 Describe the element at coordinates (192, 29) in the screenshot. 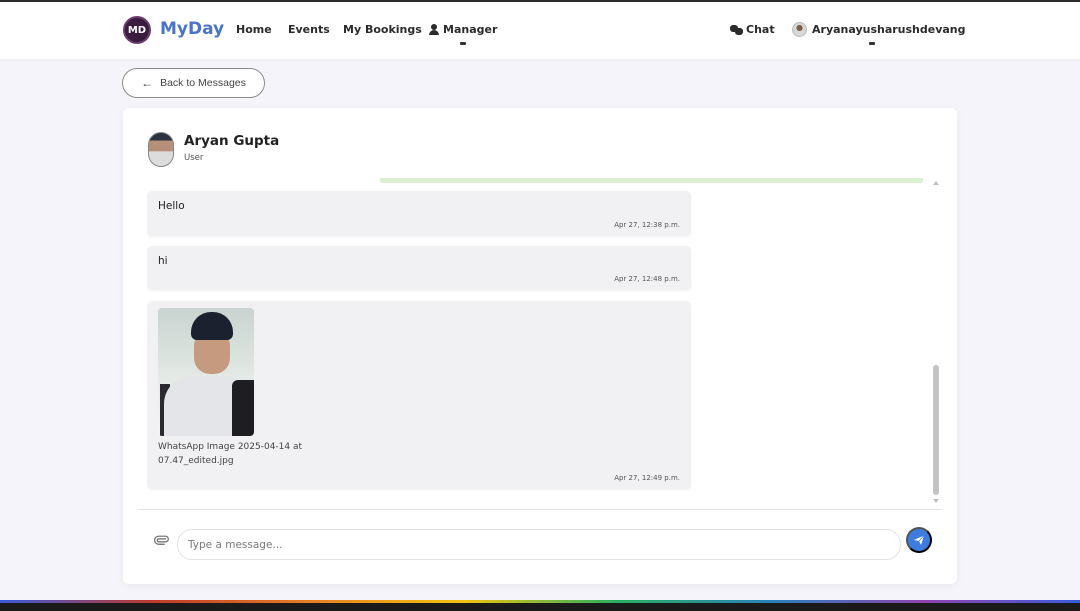

I see `brand-name: MyDay` at that location.